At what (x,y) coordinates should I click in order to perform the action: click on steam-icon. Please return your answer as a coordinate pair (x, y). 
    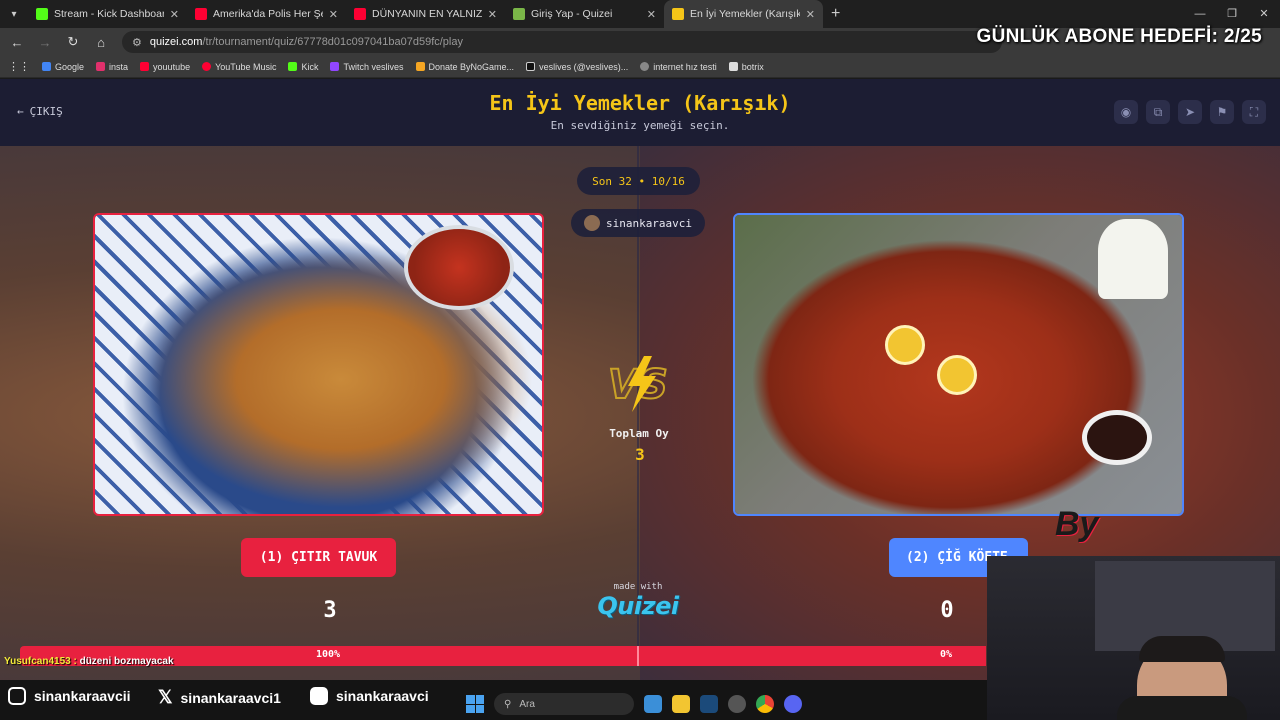
    Looking at the image, I should click on (709, 704).